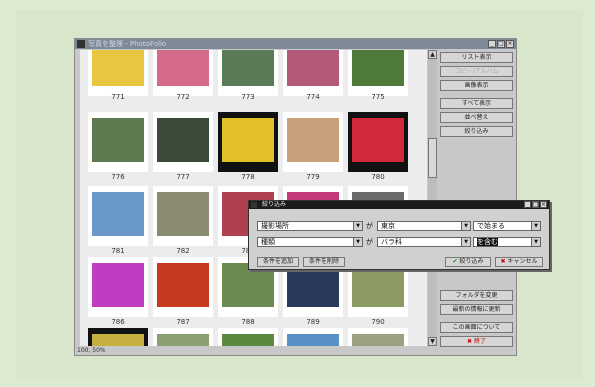  What do you see at coordinates (476, 309) in the screenshot?
I see `update-button: 最新の情報に更新` at bounding box center [476, 309].